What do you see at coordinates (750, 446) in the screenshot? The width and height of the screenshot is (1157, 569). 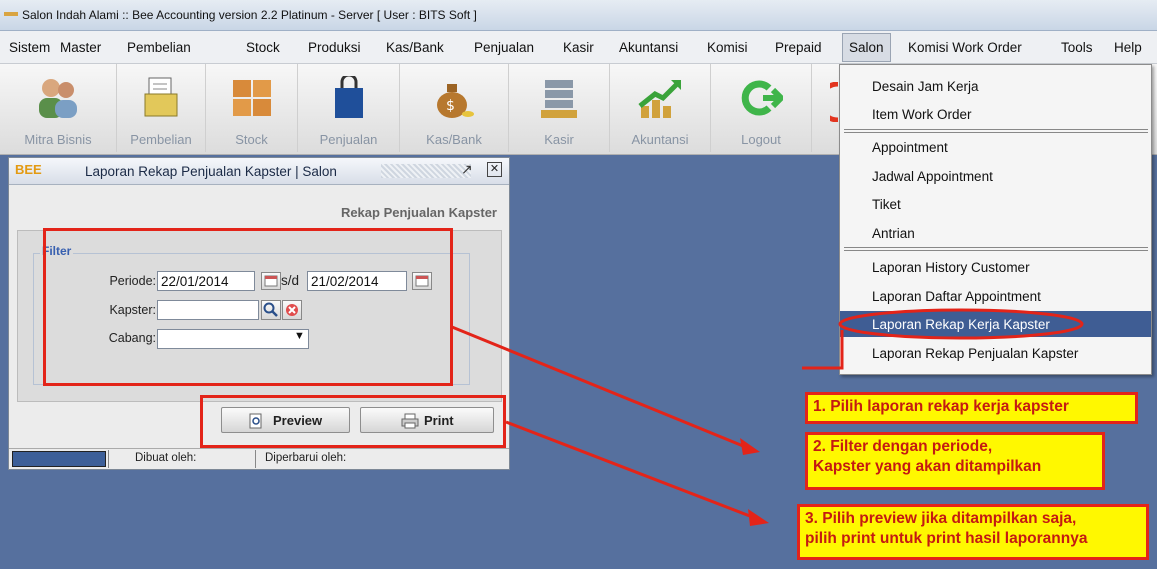 I see `step2-arrowhead` at bounding box center [750, 446].